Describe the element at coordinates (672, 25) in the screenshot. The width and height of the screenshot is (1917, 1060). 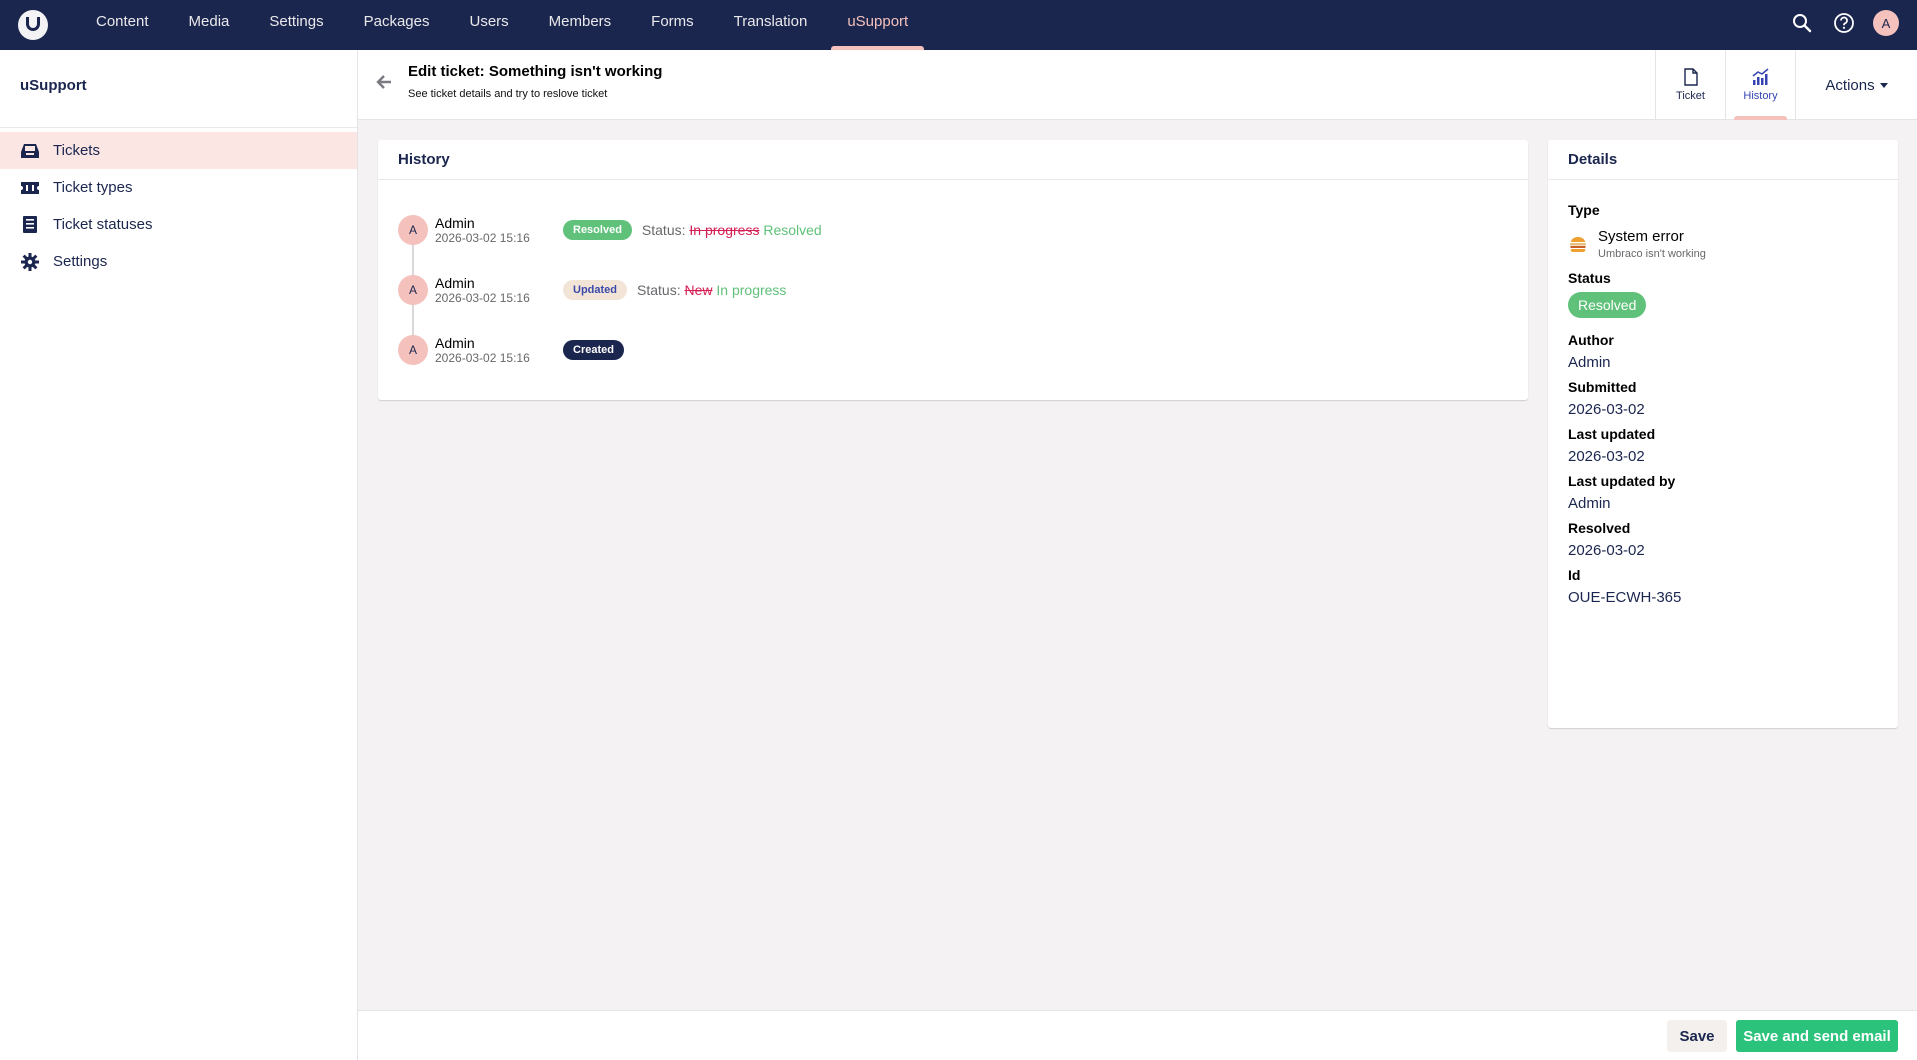
I see `nav-item-forms: Forms` at that location.